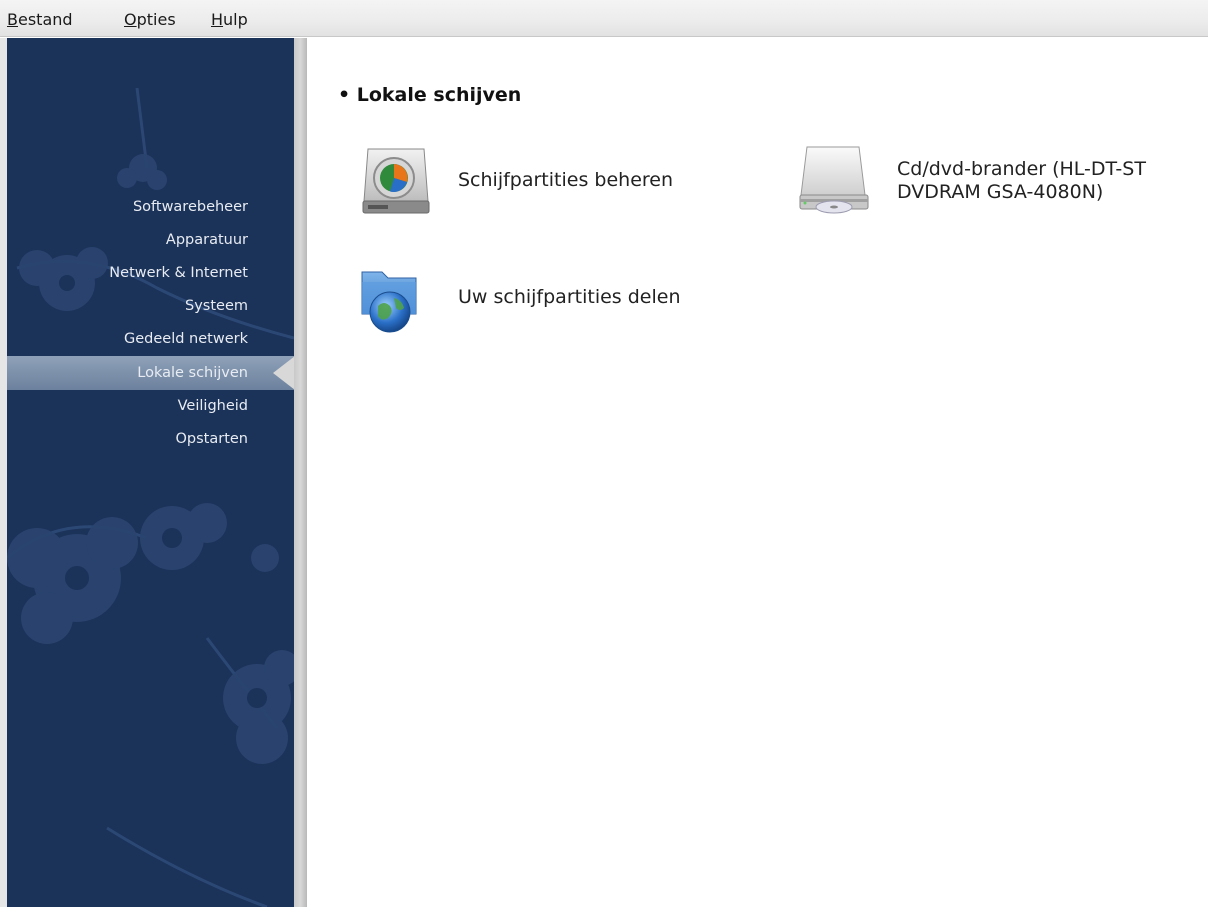  What do you see at coordinates (430, 95) in the screenshot?
I see `section-title: • Lokale schijven` at bounding box center [430, 95].